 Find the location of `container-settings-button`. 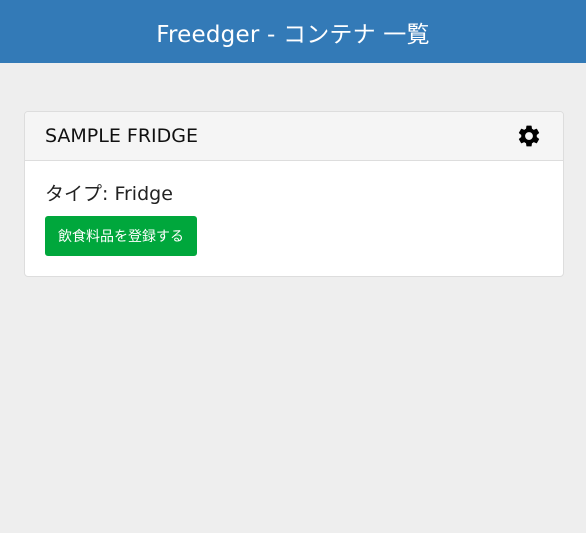

container-settings-button is located at coordinates (529, 136).